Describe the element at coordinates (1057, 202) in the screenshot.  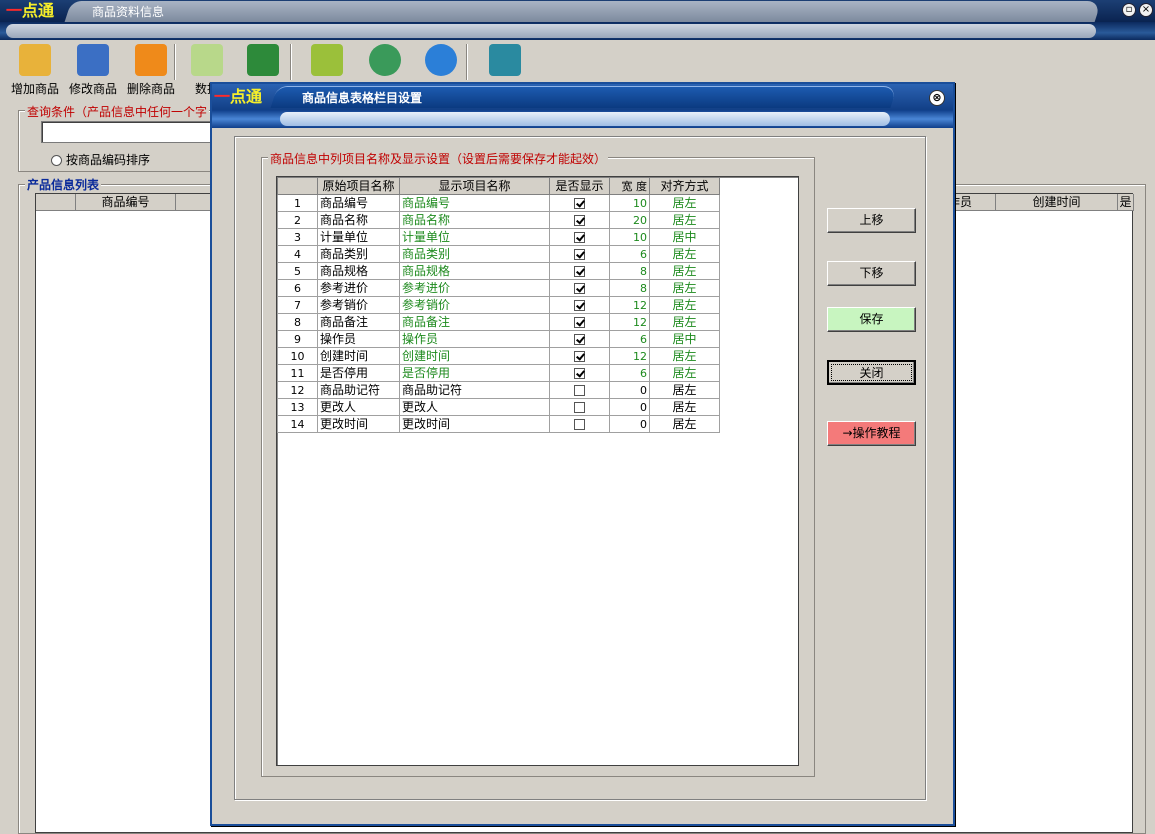
I see `list-header-created: 创建时间` at that location.